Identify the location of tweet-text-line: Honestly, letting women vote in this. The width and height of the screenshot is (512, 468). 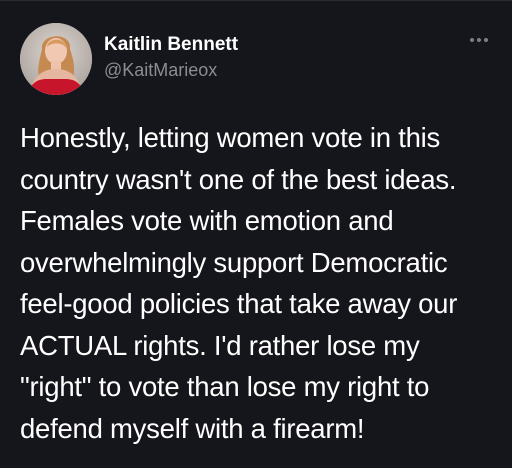
(230, 137).